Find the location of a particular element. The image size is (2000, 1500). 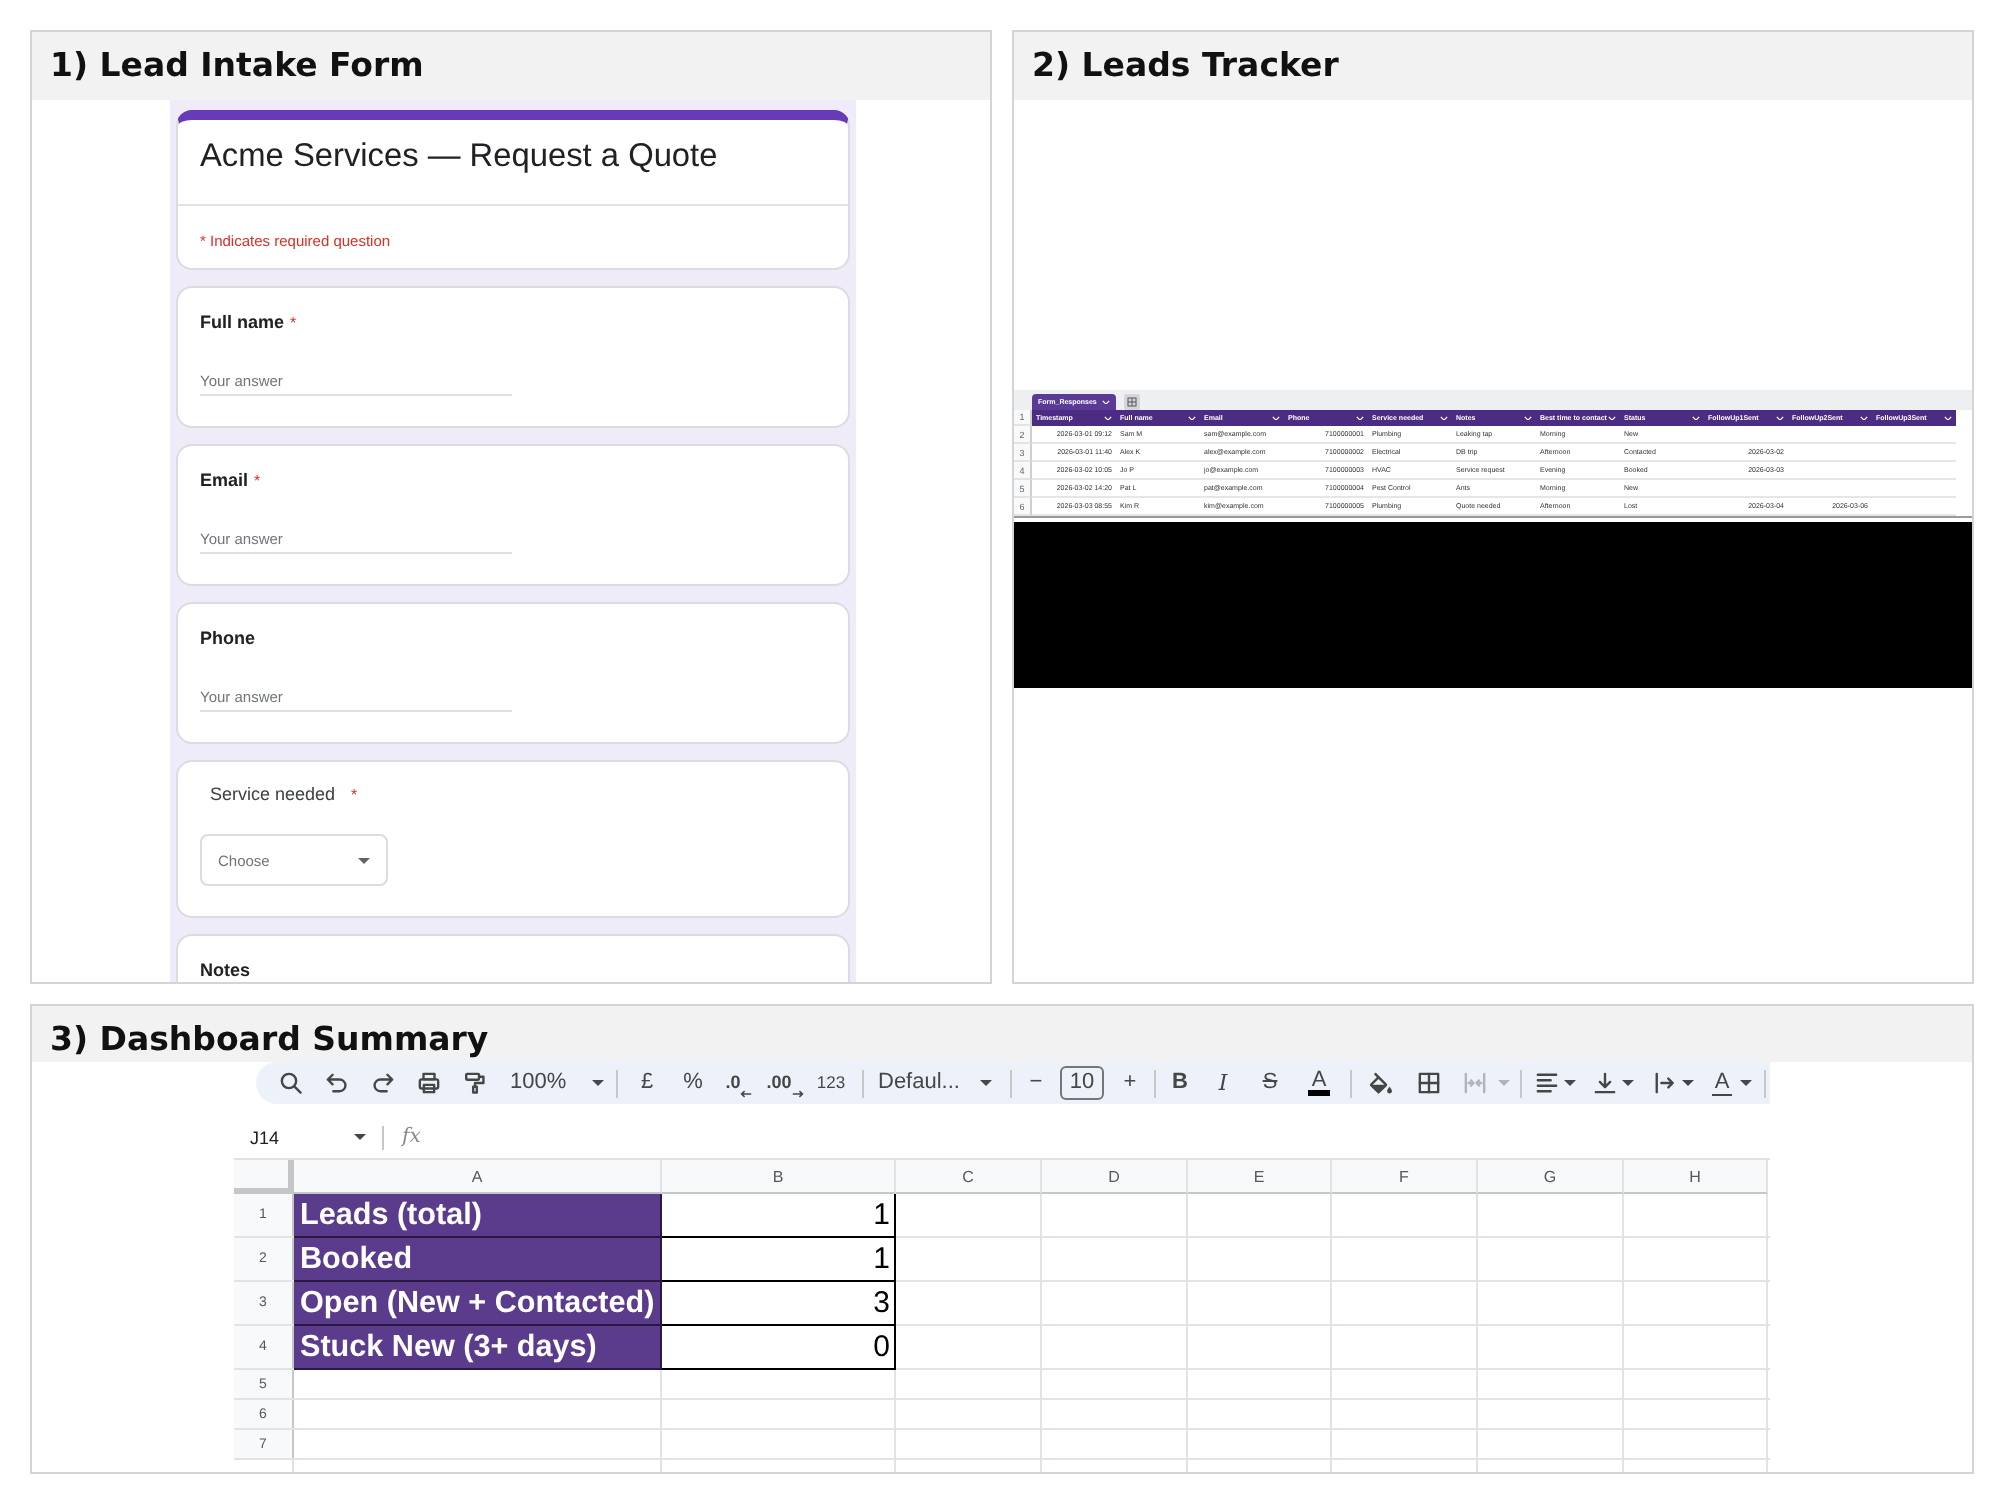

font-size-field: 10 is located at coordinates (1082, 1083).